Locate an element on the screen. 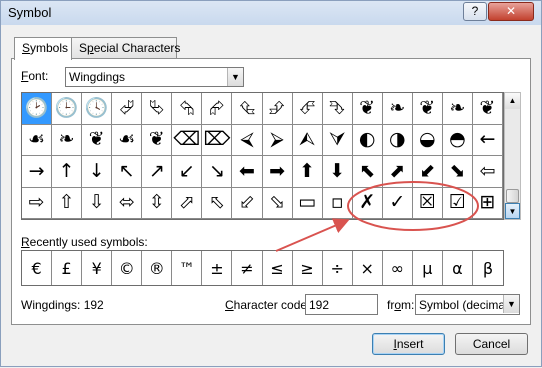 Image resolution: width=542 pixels, height=368 pixels. symbol-cell: ☒ is located at coordinates (427, 203).